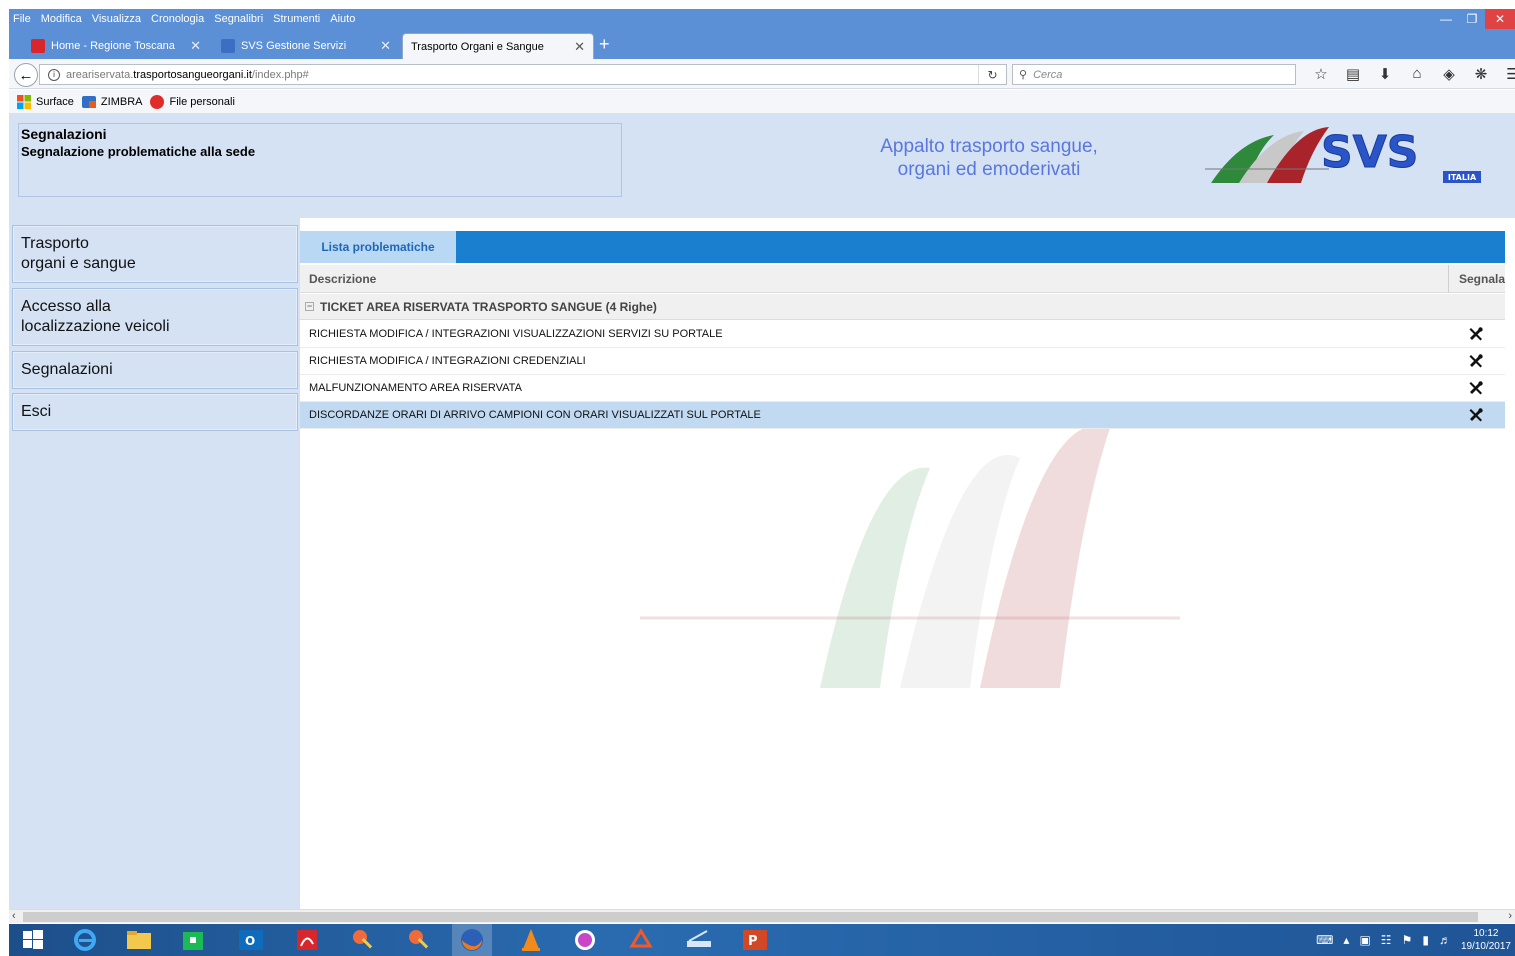  What do you see at coordinates (1481, 74) in the screenshot?
I see `extension-icon: ❋` at bounding box center [1481, 74].